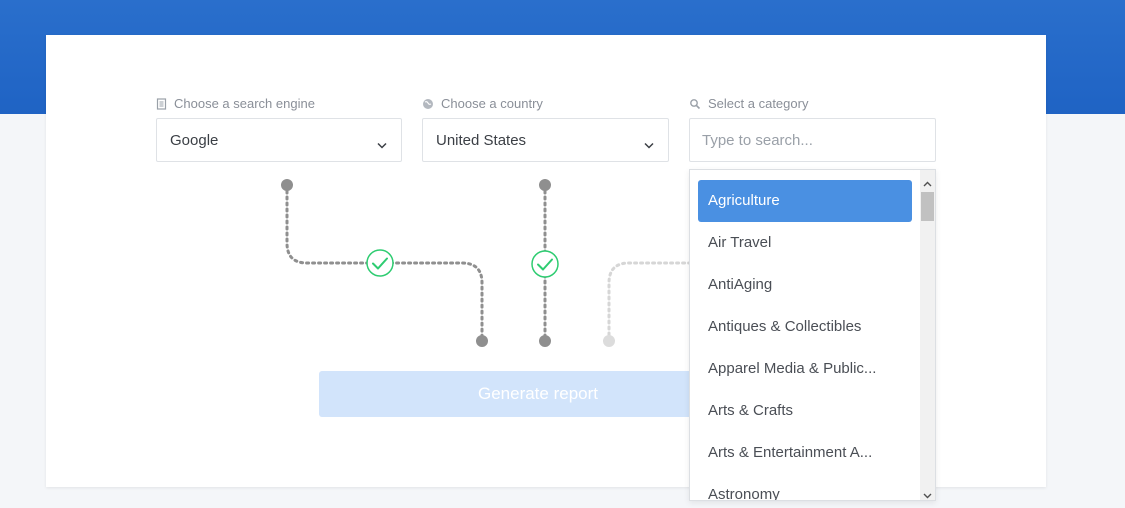  I want to click on scroll-up-icon, so click(927, 183).